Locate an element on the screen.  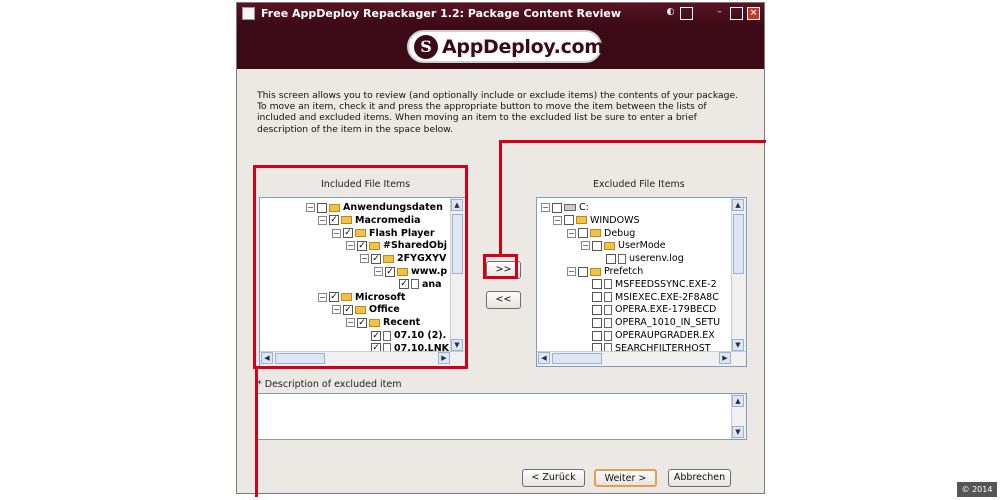
tree-item: − Prefetch is located at coordinates (605, 271).